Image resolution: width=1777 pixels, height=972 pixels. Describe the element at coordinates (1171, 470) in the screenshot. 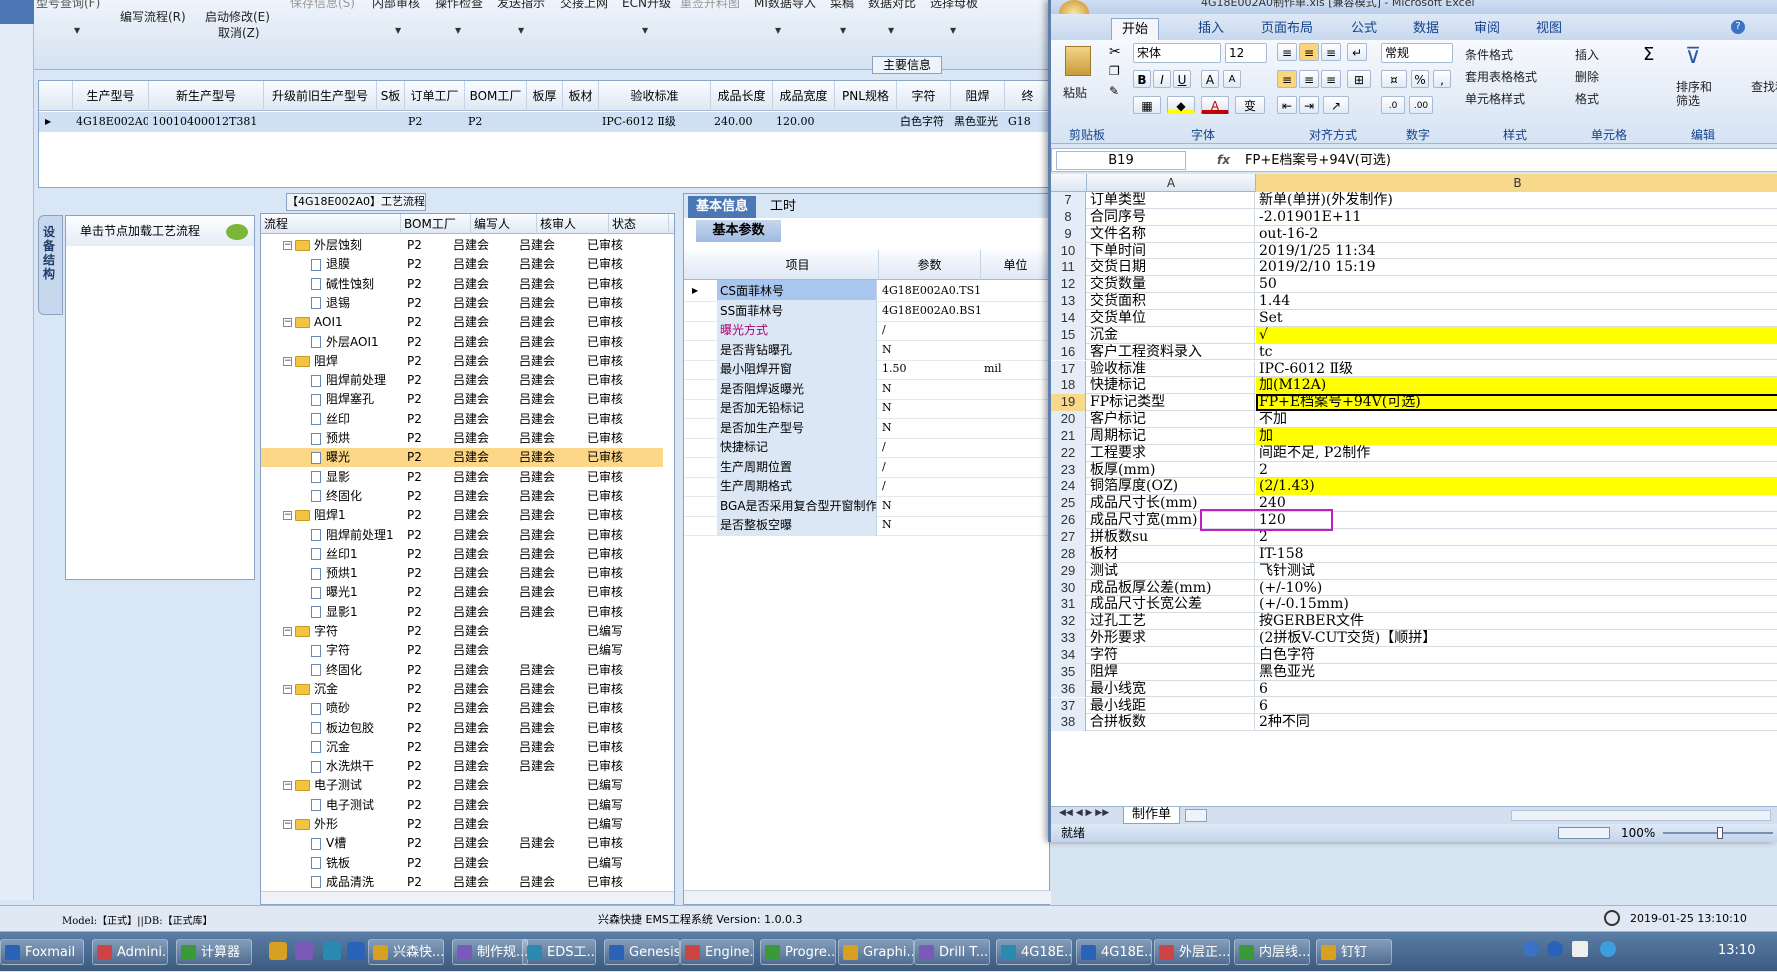

I see `cell-a: 板厚(mm)` at that location.